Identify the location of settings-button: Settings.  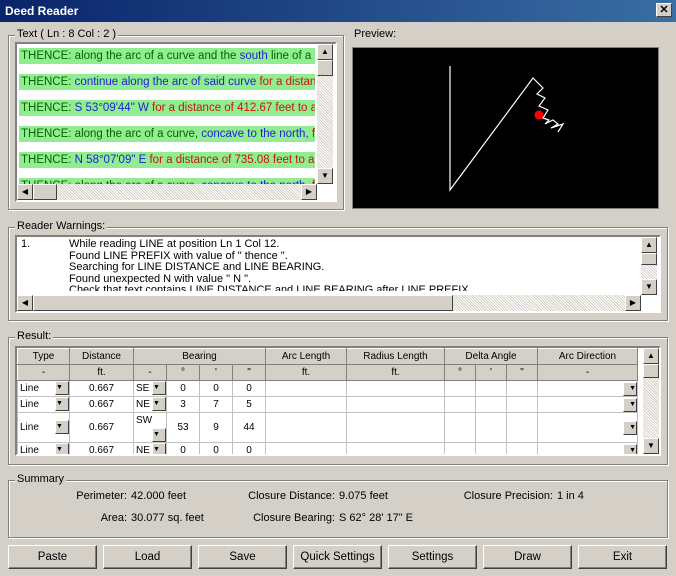
(432, 557).